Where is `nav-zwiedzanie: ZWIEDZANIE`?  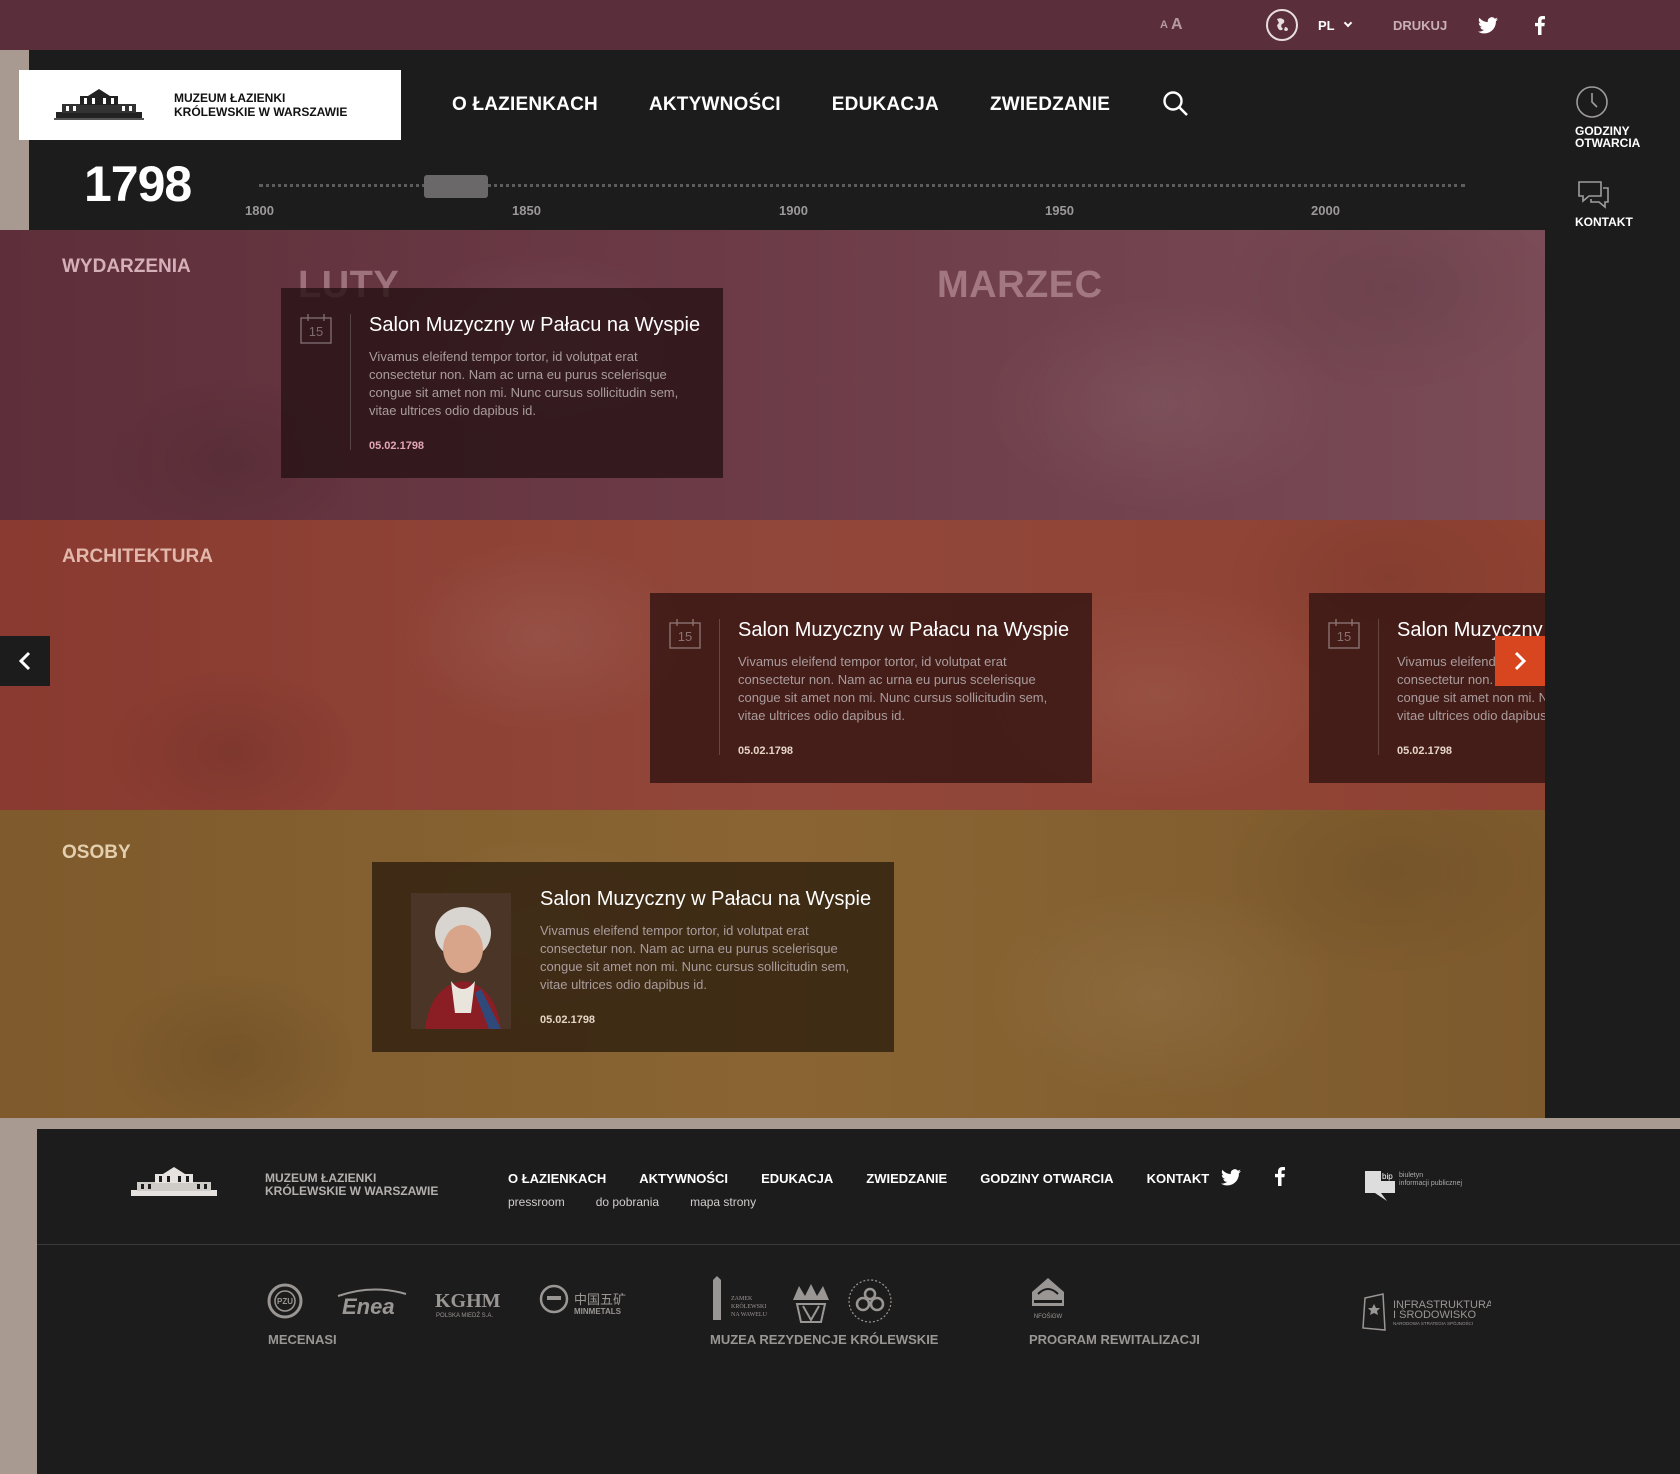 nav-zwiedzanie: ZWIEDZANIE is located at coordinates (1050, 105).